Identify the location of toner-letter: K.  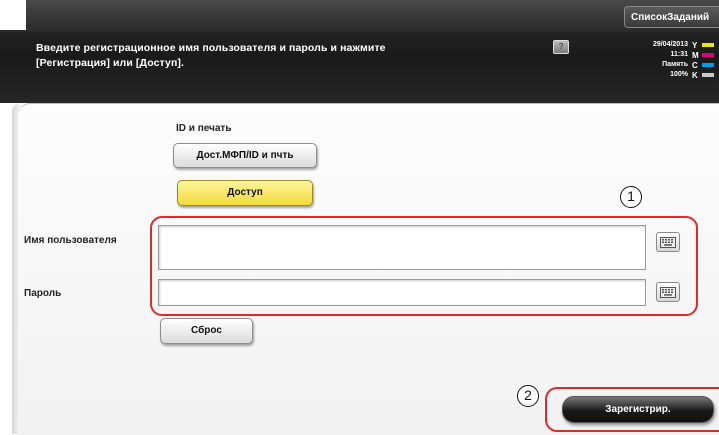
(695, 75).